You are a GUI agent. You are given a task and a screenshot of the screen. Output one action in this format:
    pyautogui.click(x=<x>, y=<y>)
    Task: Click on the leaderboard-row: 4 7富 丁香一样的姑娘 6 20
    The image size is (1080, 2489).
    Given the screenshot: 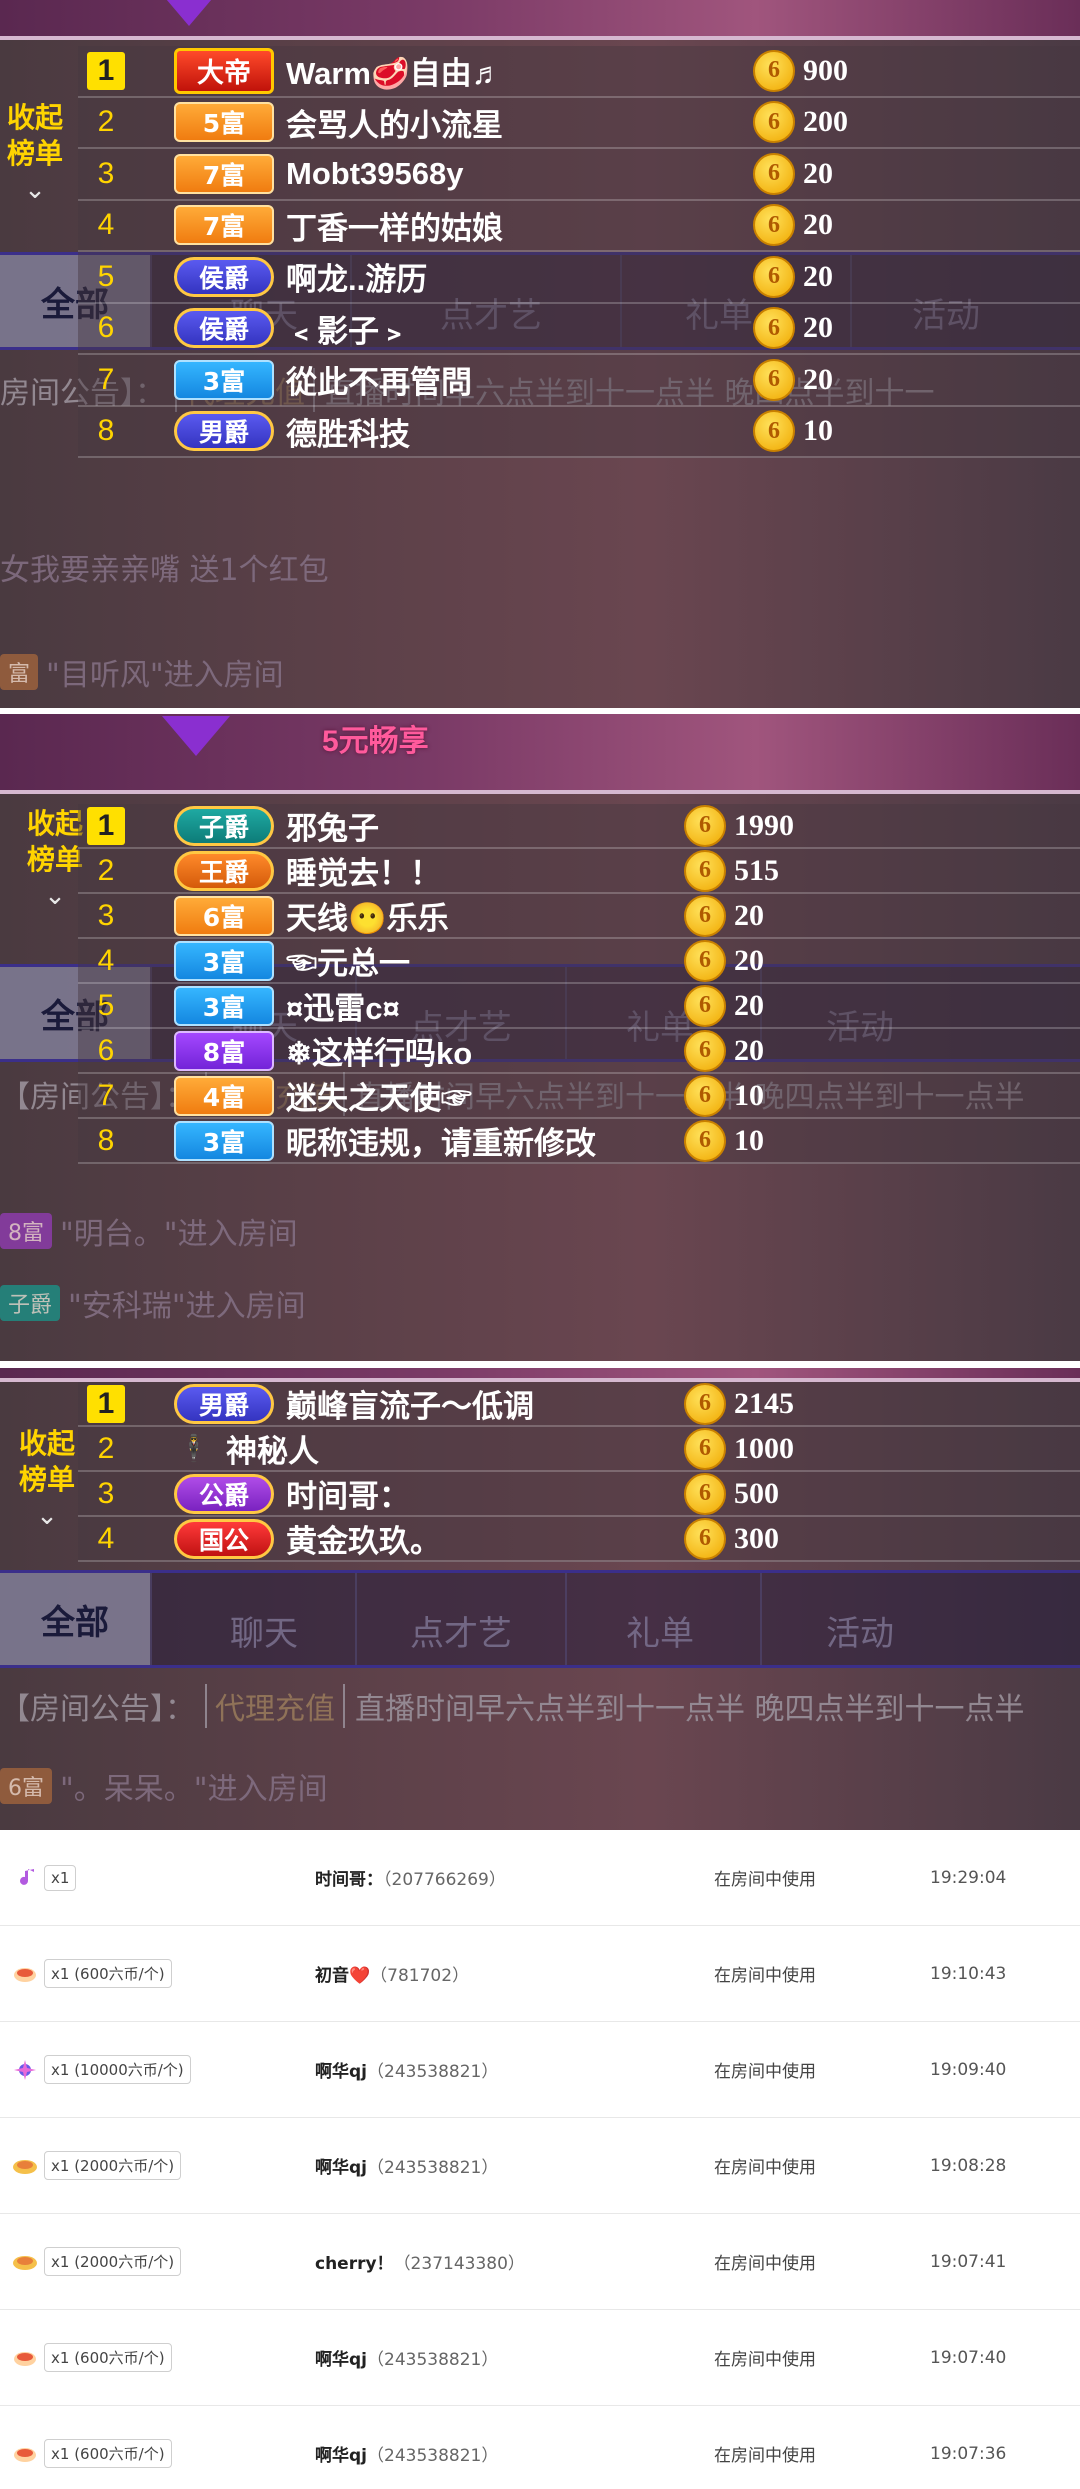 What is the action you would take?
    pyautogui.click(x=579, y=226)
    